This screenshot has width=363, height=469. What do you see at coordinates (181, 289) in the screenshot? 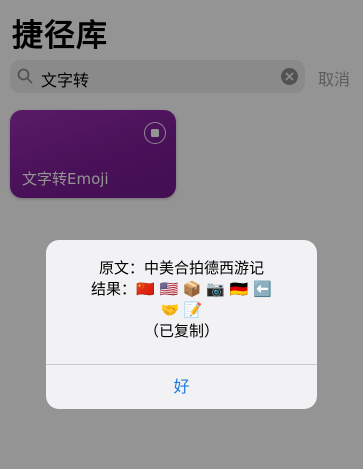
I see `alert-result-text: 结果：🇨🇳 🇺🇸 📦 📷 🇩🇪 ⬅️` at bounding box center [181, 289].